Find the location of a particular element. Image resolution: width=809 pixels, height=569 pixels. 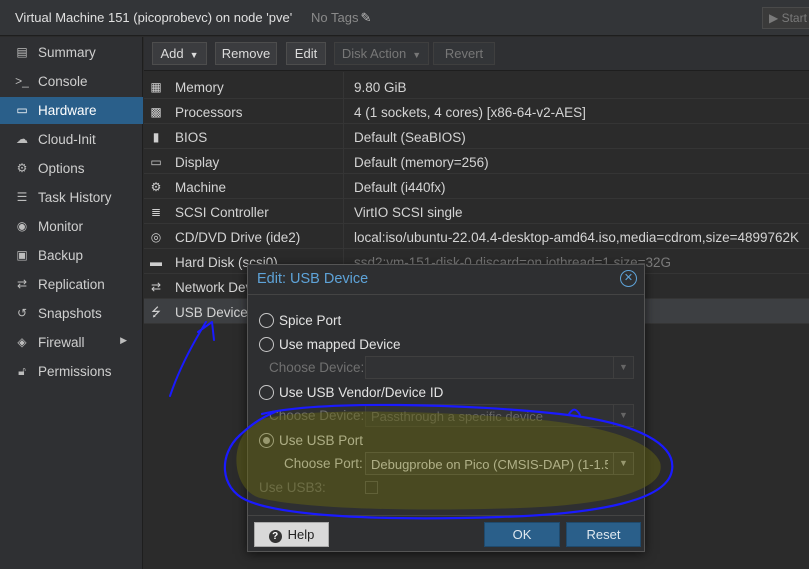

disk-action-label: Disk Action is located at coordinates (374, 53).